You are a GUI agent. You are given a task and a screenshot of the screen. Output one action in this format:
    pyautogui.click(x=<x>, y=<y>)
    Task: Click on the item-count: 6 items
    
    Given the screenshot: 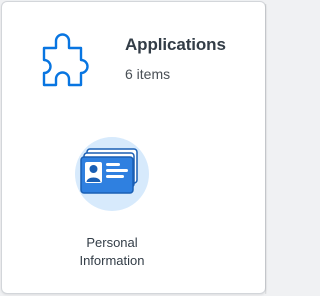 What is the action you would take?
    pyautogui.click(x=148, y=74)
    